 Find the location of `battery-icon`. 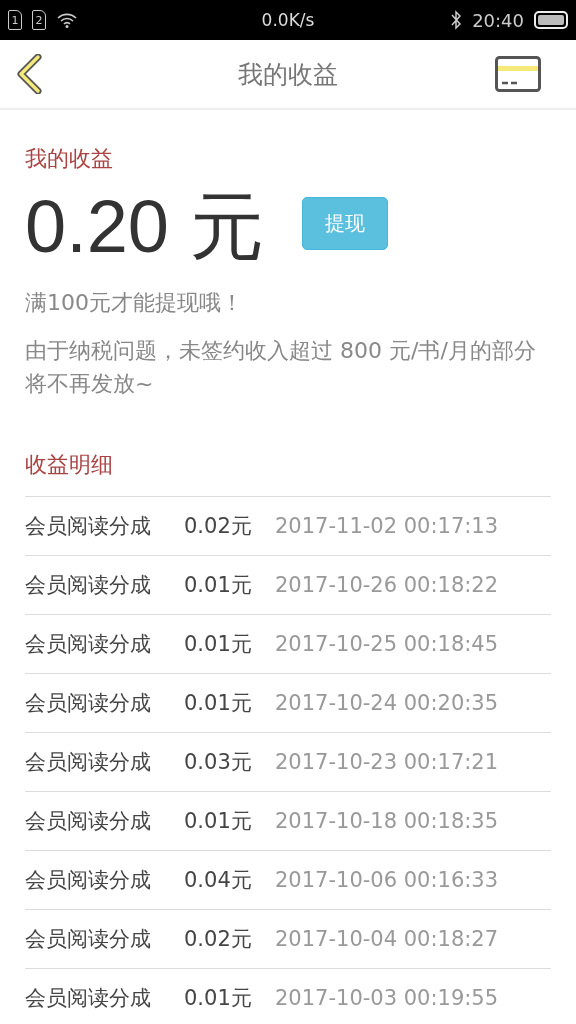

battery-icon is located at coordinates (551, 20).